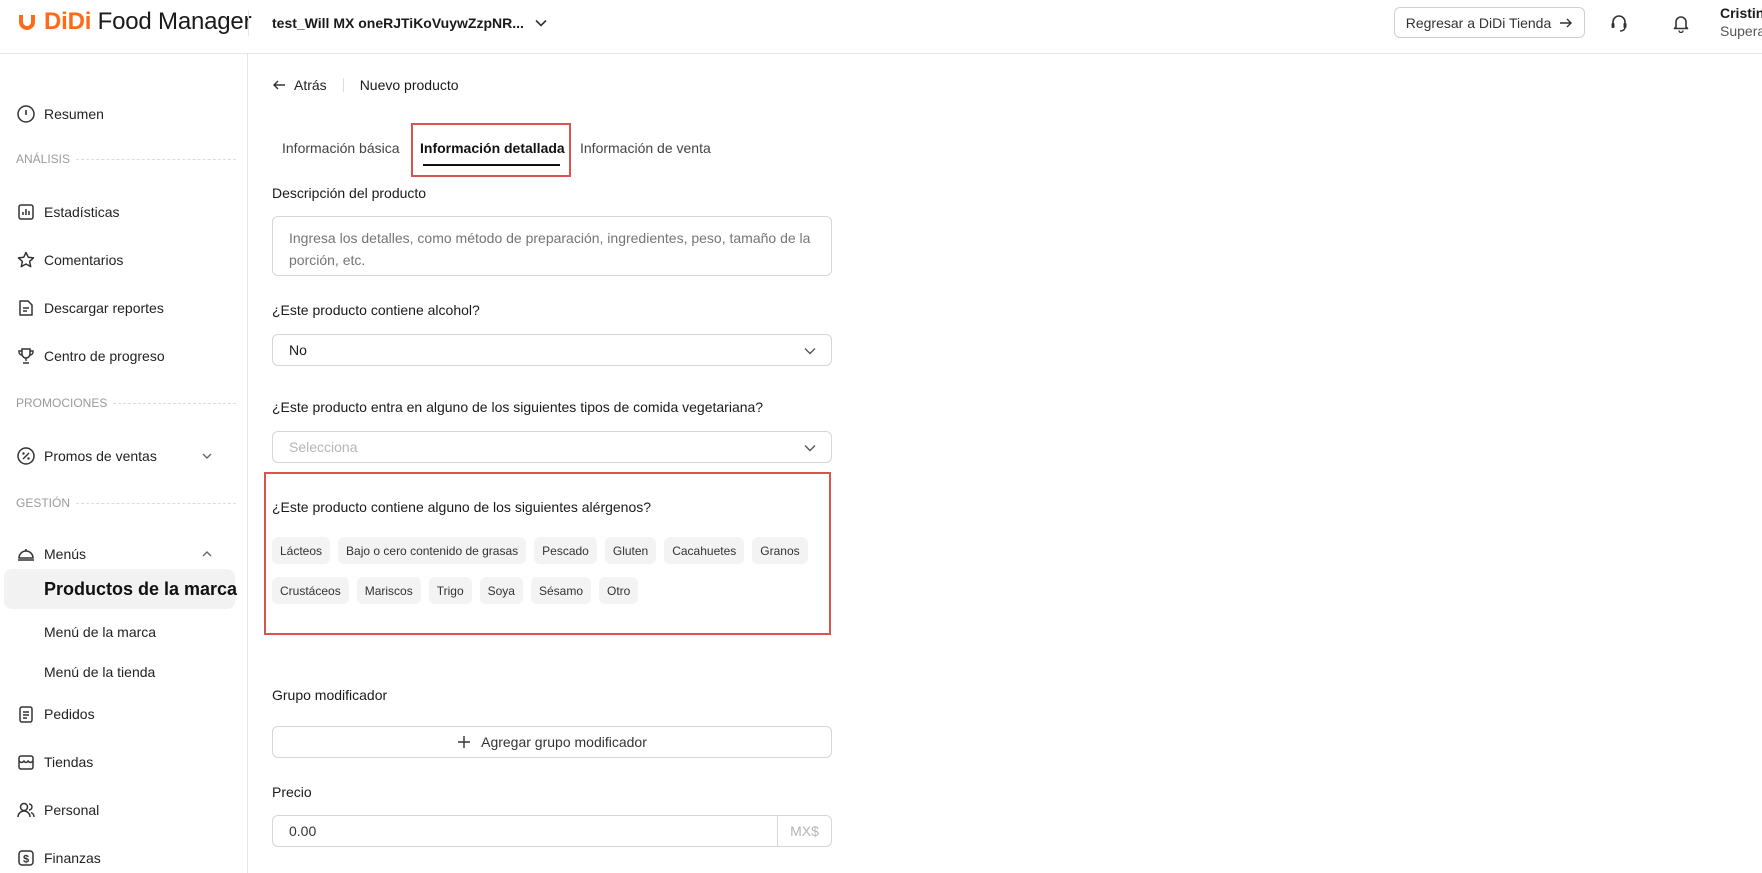  I want to click on people-icon, so click(26, 810).